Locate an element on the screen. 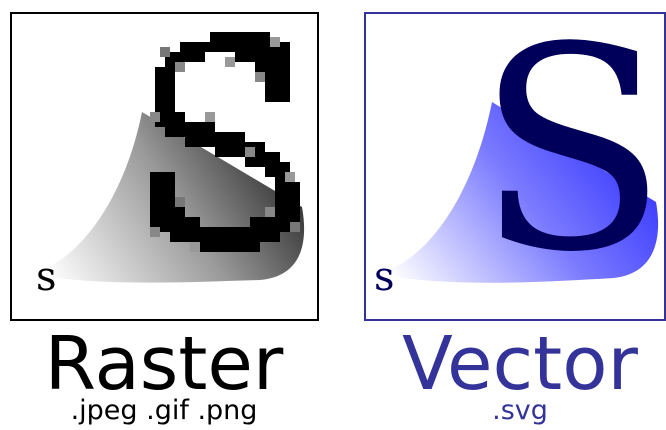 The height and width of the screenshot is (430, 666). raster-formats: .jpeg .gif .png is located at coordinates (164, 410).